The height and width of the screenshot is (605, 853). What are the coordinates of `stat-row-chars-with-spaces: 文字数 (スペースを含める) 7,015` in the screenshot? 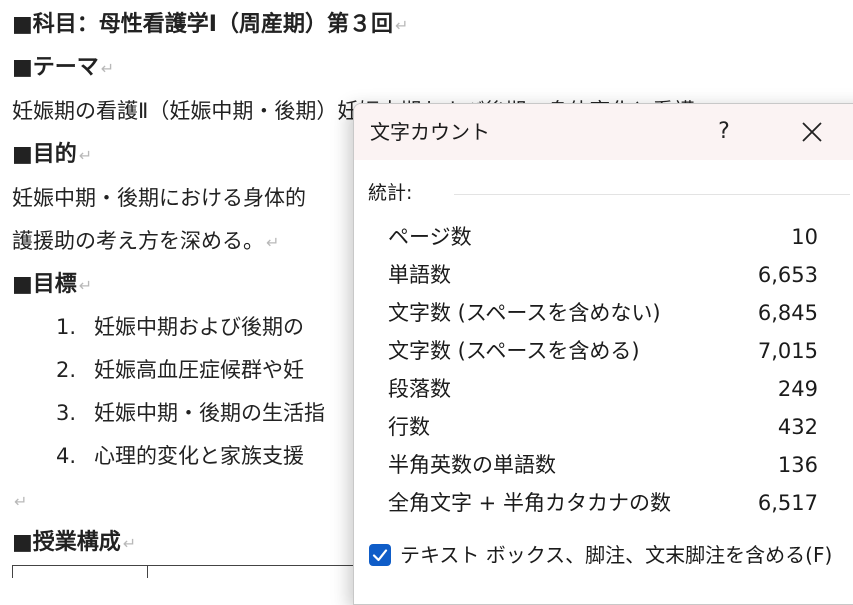 It's located at (603, 351).